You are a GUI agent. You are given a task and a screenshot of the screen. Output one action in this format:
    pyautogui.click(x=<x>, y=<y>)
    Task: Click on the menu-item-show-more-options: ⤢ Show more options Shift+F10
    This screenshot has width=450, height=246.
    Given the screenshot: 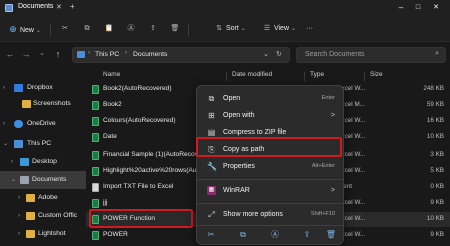 What is the action you would take?
    pyautogui.click(x=271, y=214)
    